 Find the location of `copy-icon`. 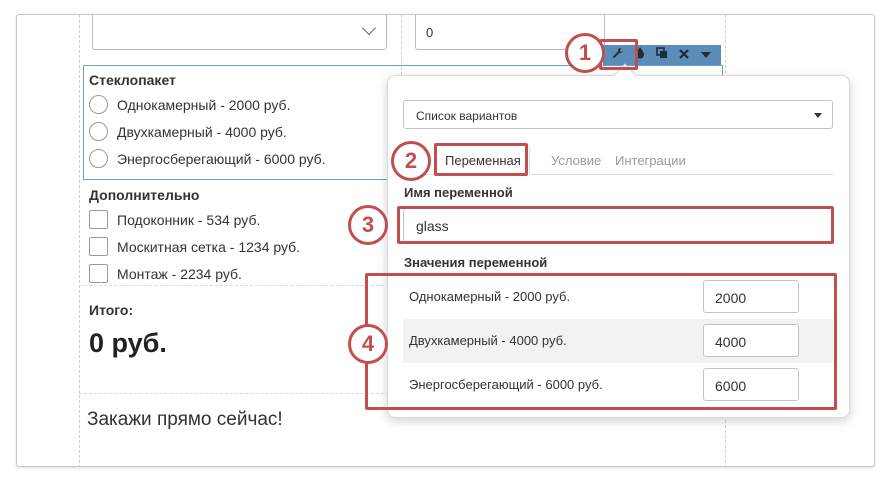

copy-icon is located at coordinates (662, 55).